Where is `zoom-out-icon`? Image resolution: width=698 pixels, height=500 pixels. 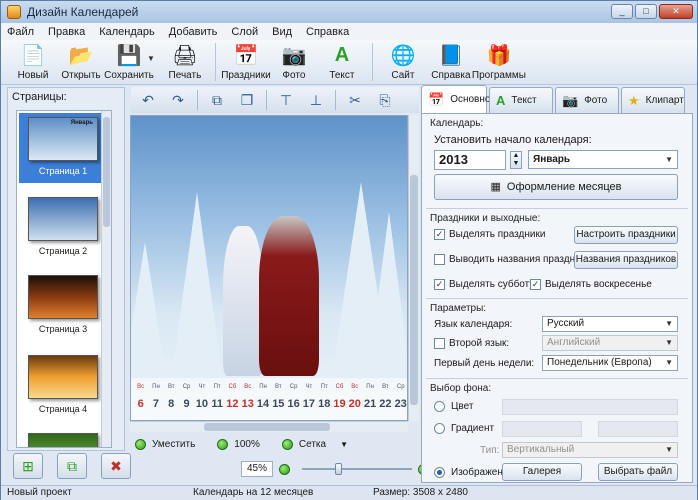
zoom-out-icon is located at coordinates (284, 469).